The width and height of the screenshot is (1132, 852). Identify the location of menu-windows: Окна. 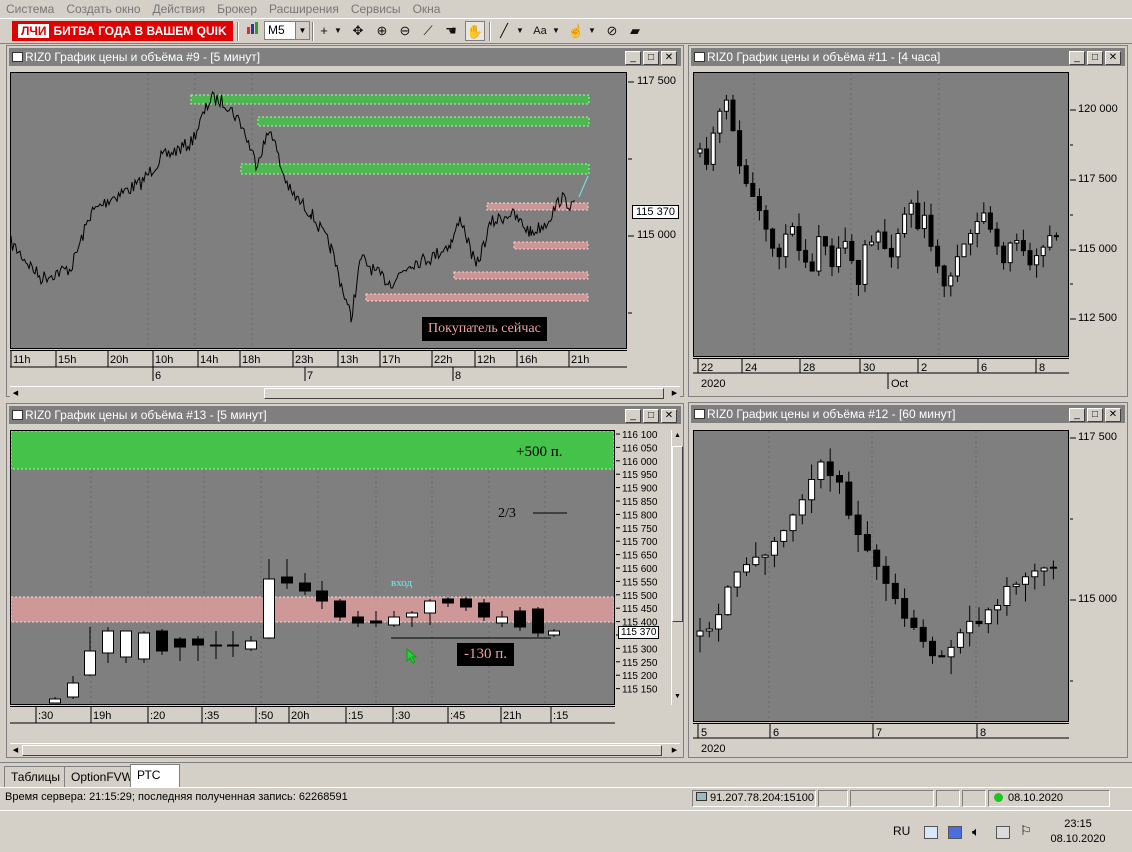
(427, 9).